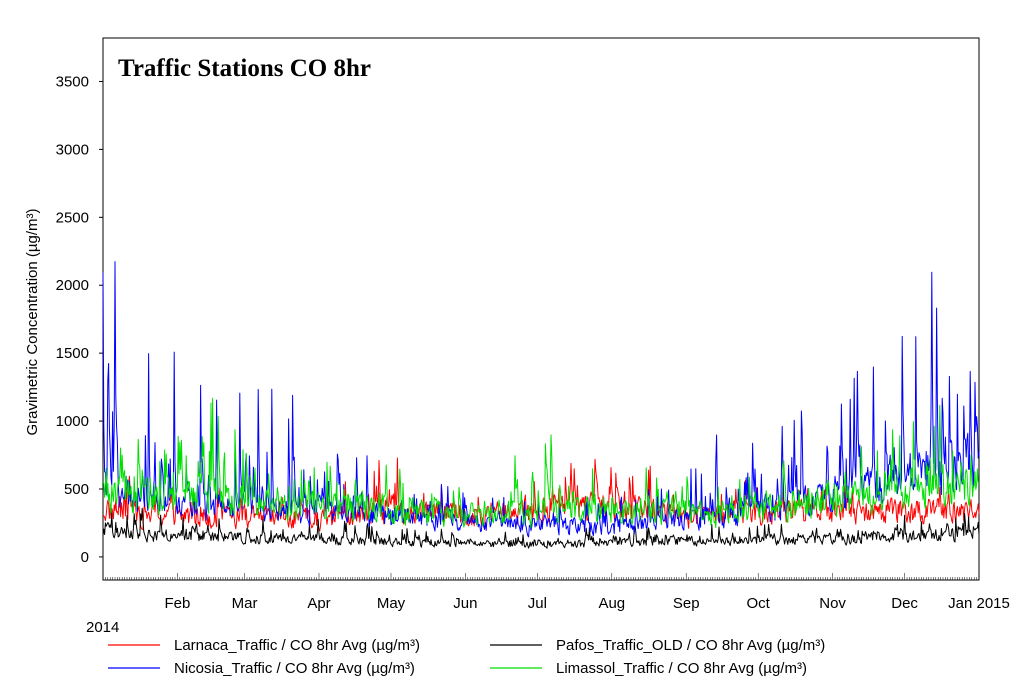 Image resolution: width=1024 pixels, height=698 pixels. Describe the element at coordinates (72, 149) in the screenshot. I see `y-tick-label: 3000` at that location.